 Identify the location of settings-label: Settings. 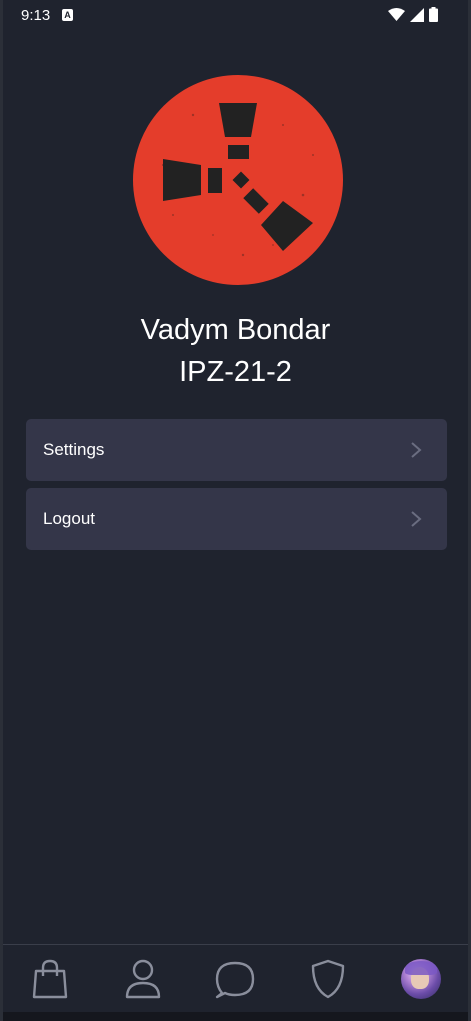
(74, 449).